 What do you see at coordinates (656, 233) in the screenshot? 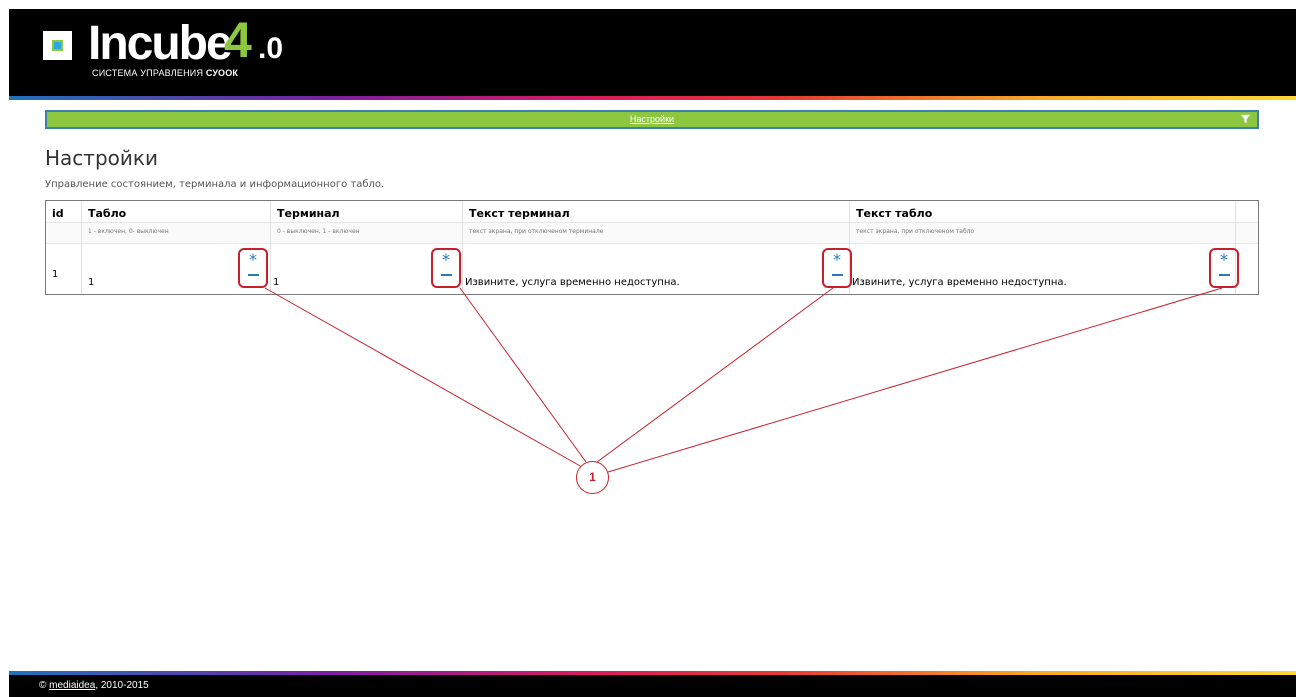
I see `column-hint-text-terminal: текст экрана, при отключеном терминале` at bounding box center [656, 233].